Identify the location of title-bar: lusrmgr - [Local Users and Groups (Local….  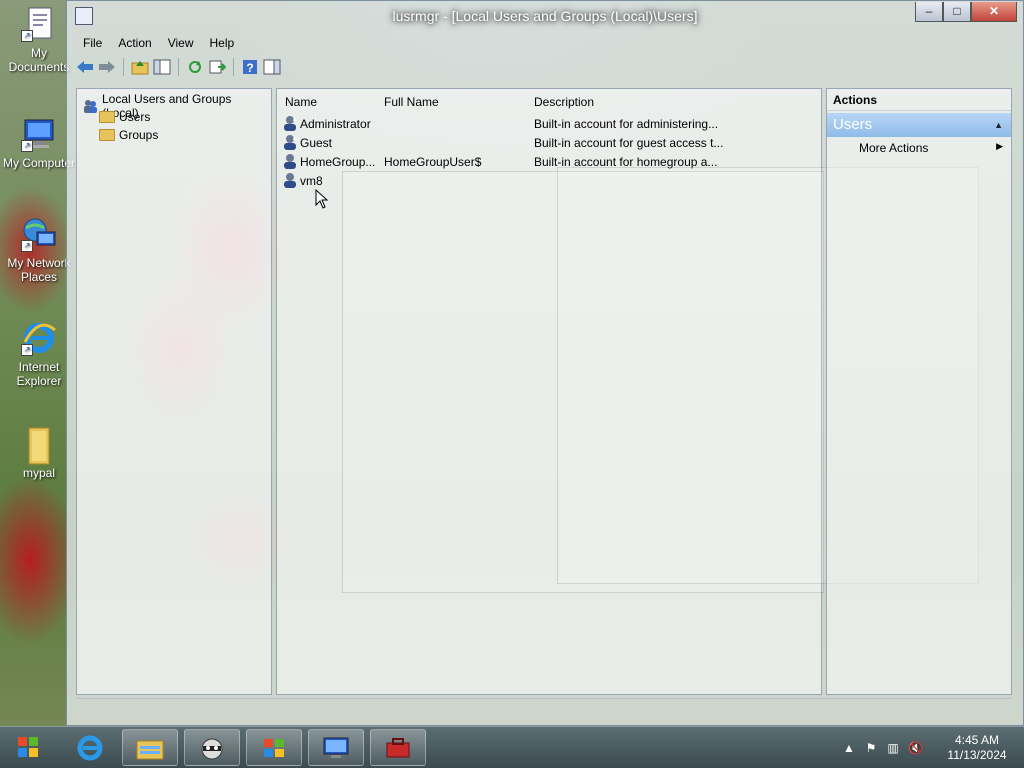
(545, 16).